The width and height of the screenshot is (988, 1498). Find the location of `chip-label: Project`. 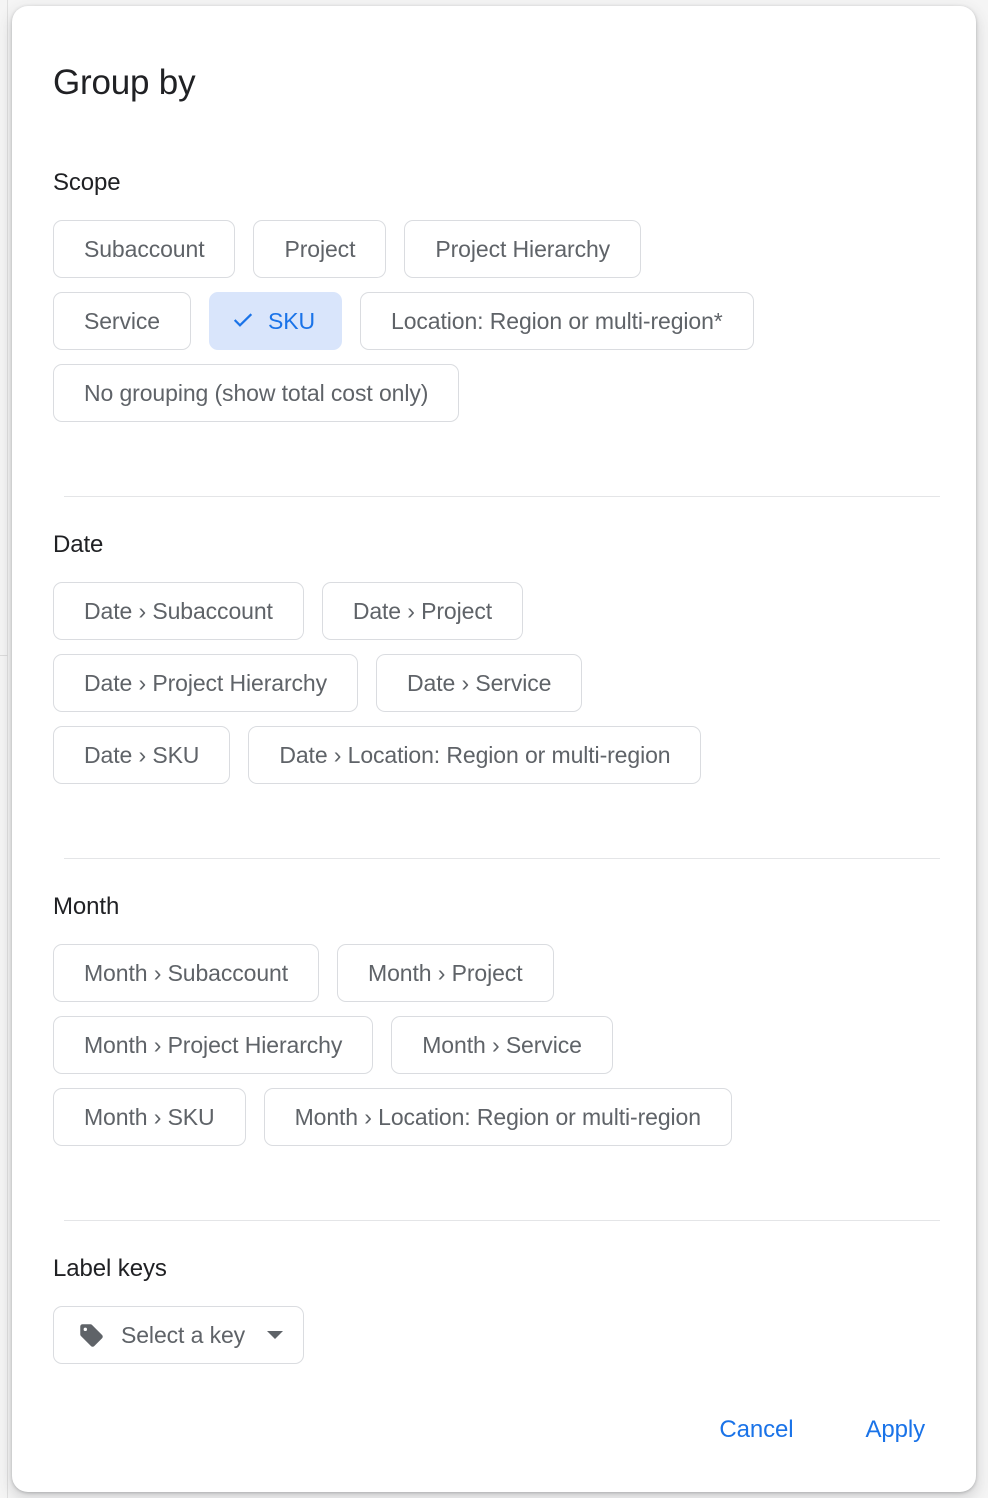

chip-label: Project is located at coordinates (320, 249).